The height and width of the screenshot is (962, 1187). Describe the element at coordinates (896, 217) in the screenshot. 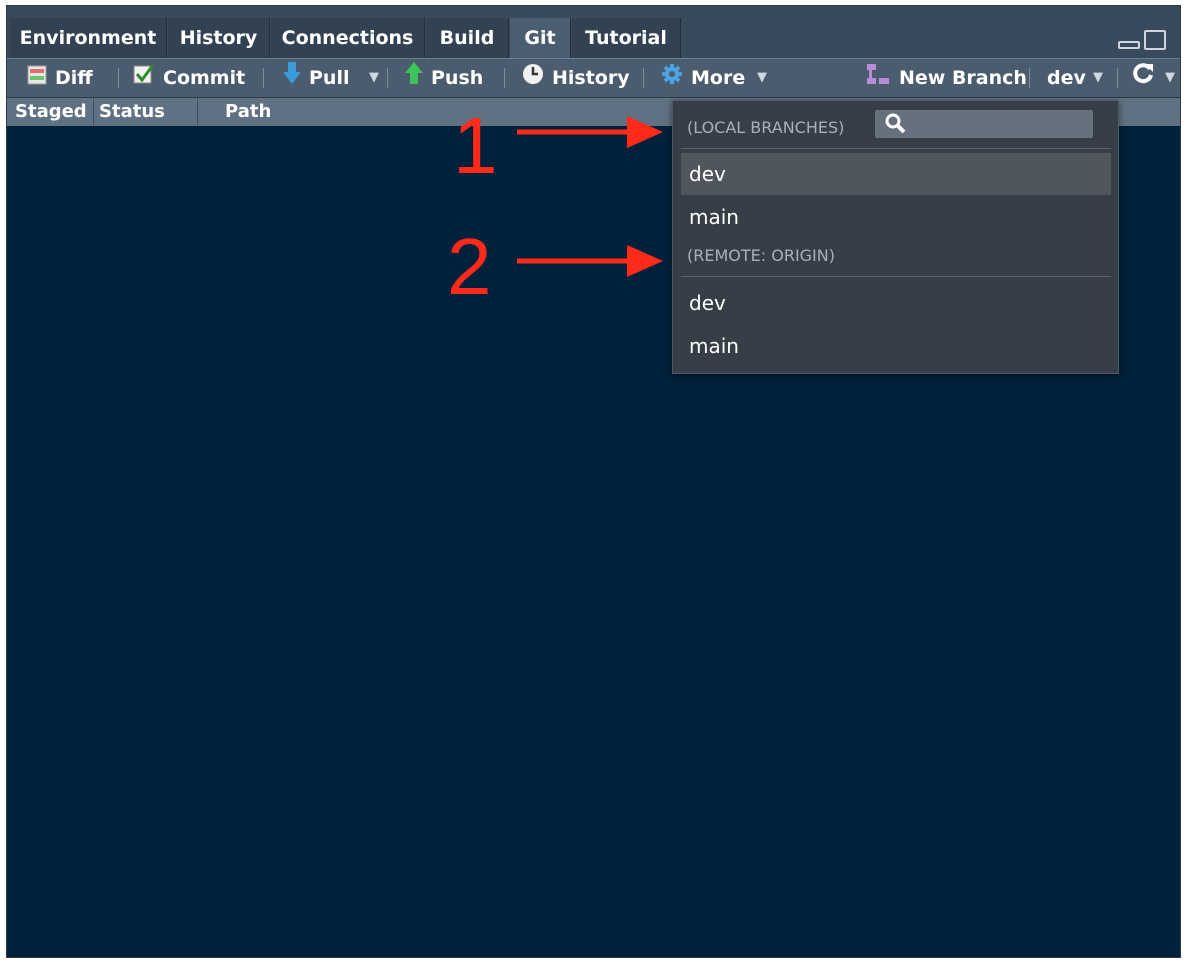

I see `local-branch-main: main` at that location.